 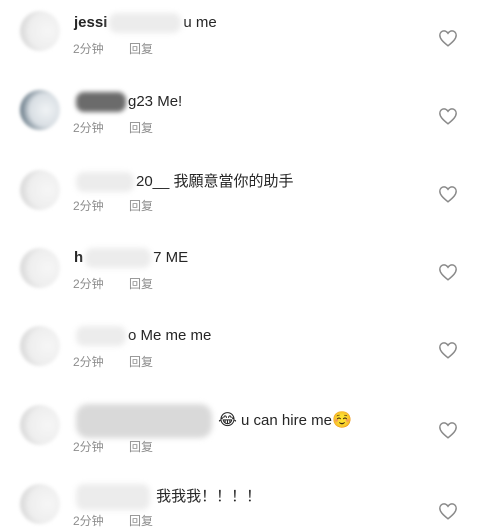 What do you see at coordinates (243, 39) in the screenshot?
I see `comment-item: jessi u me 2分钟 回复` at bounding box center [243, 39].